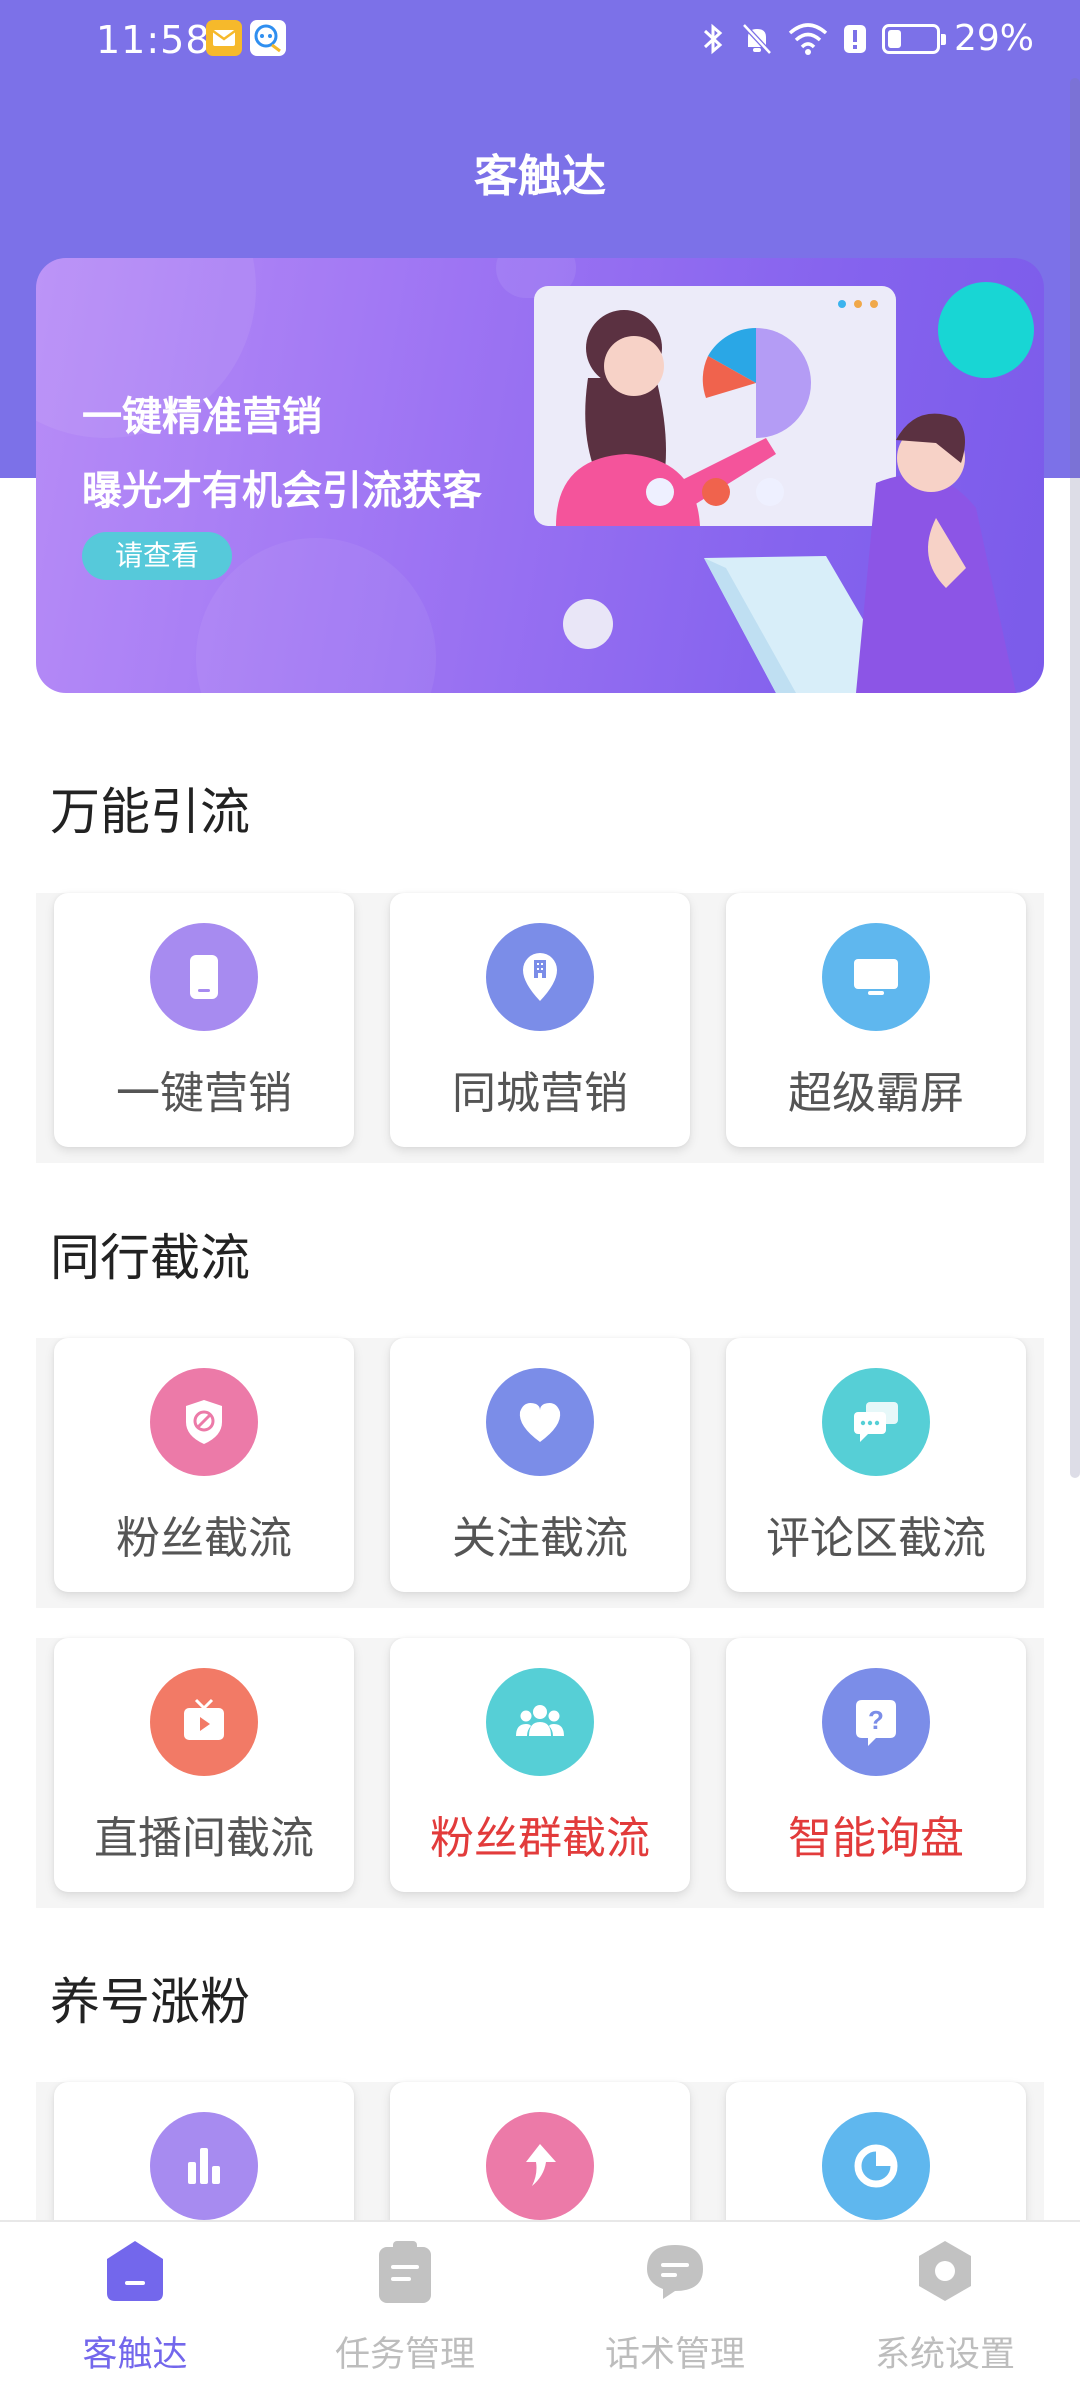  What do you see at coordinates (854, 38) in the screenshot?
I see `alert-icon` at bounding box center [854, 38].